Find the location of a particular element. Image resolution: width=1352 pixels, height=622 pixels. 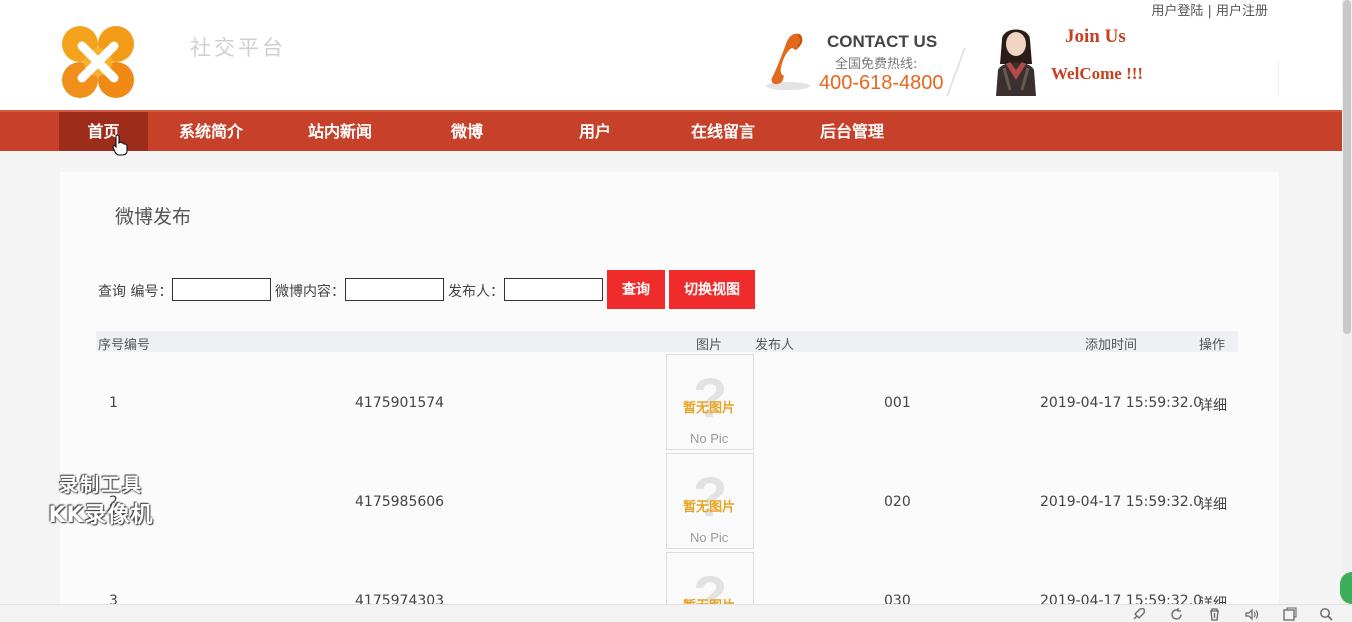

header-seq-id: 序号编号 is located at coordinates (124, 345).